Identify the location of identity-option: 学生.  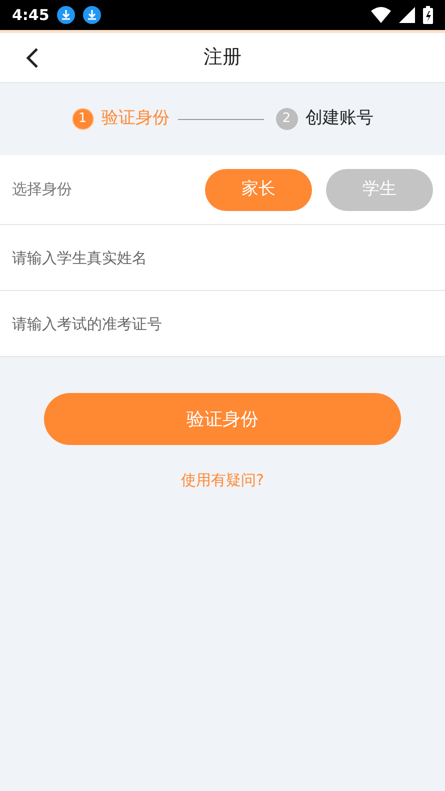
(379, 189).